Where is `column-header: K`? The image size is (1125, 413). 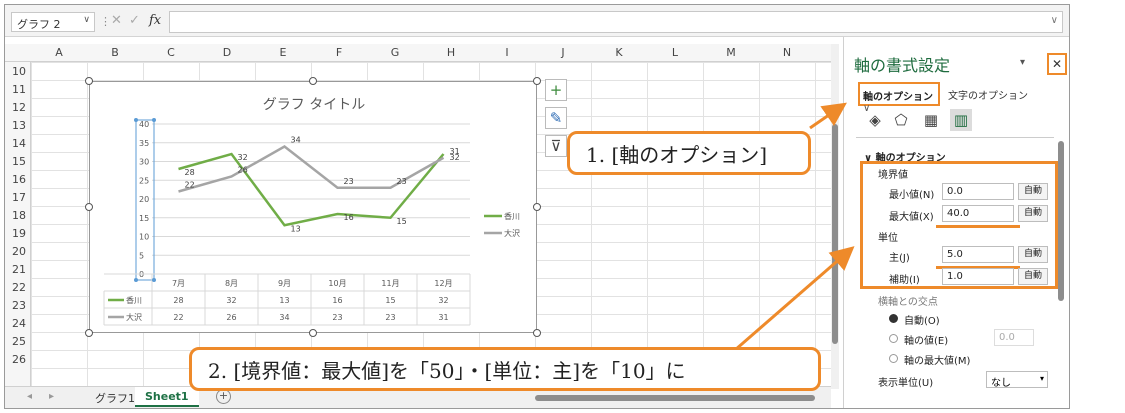 column-header: K is located at coordinates (619, 52).